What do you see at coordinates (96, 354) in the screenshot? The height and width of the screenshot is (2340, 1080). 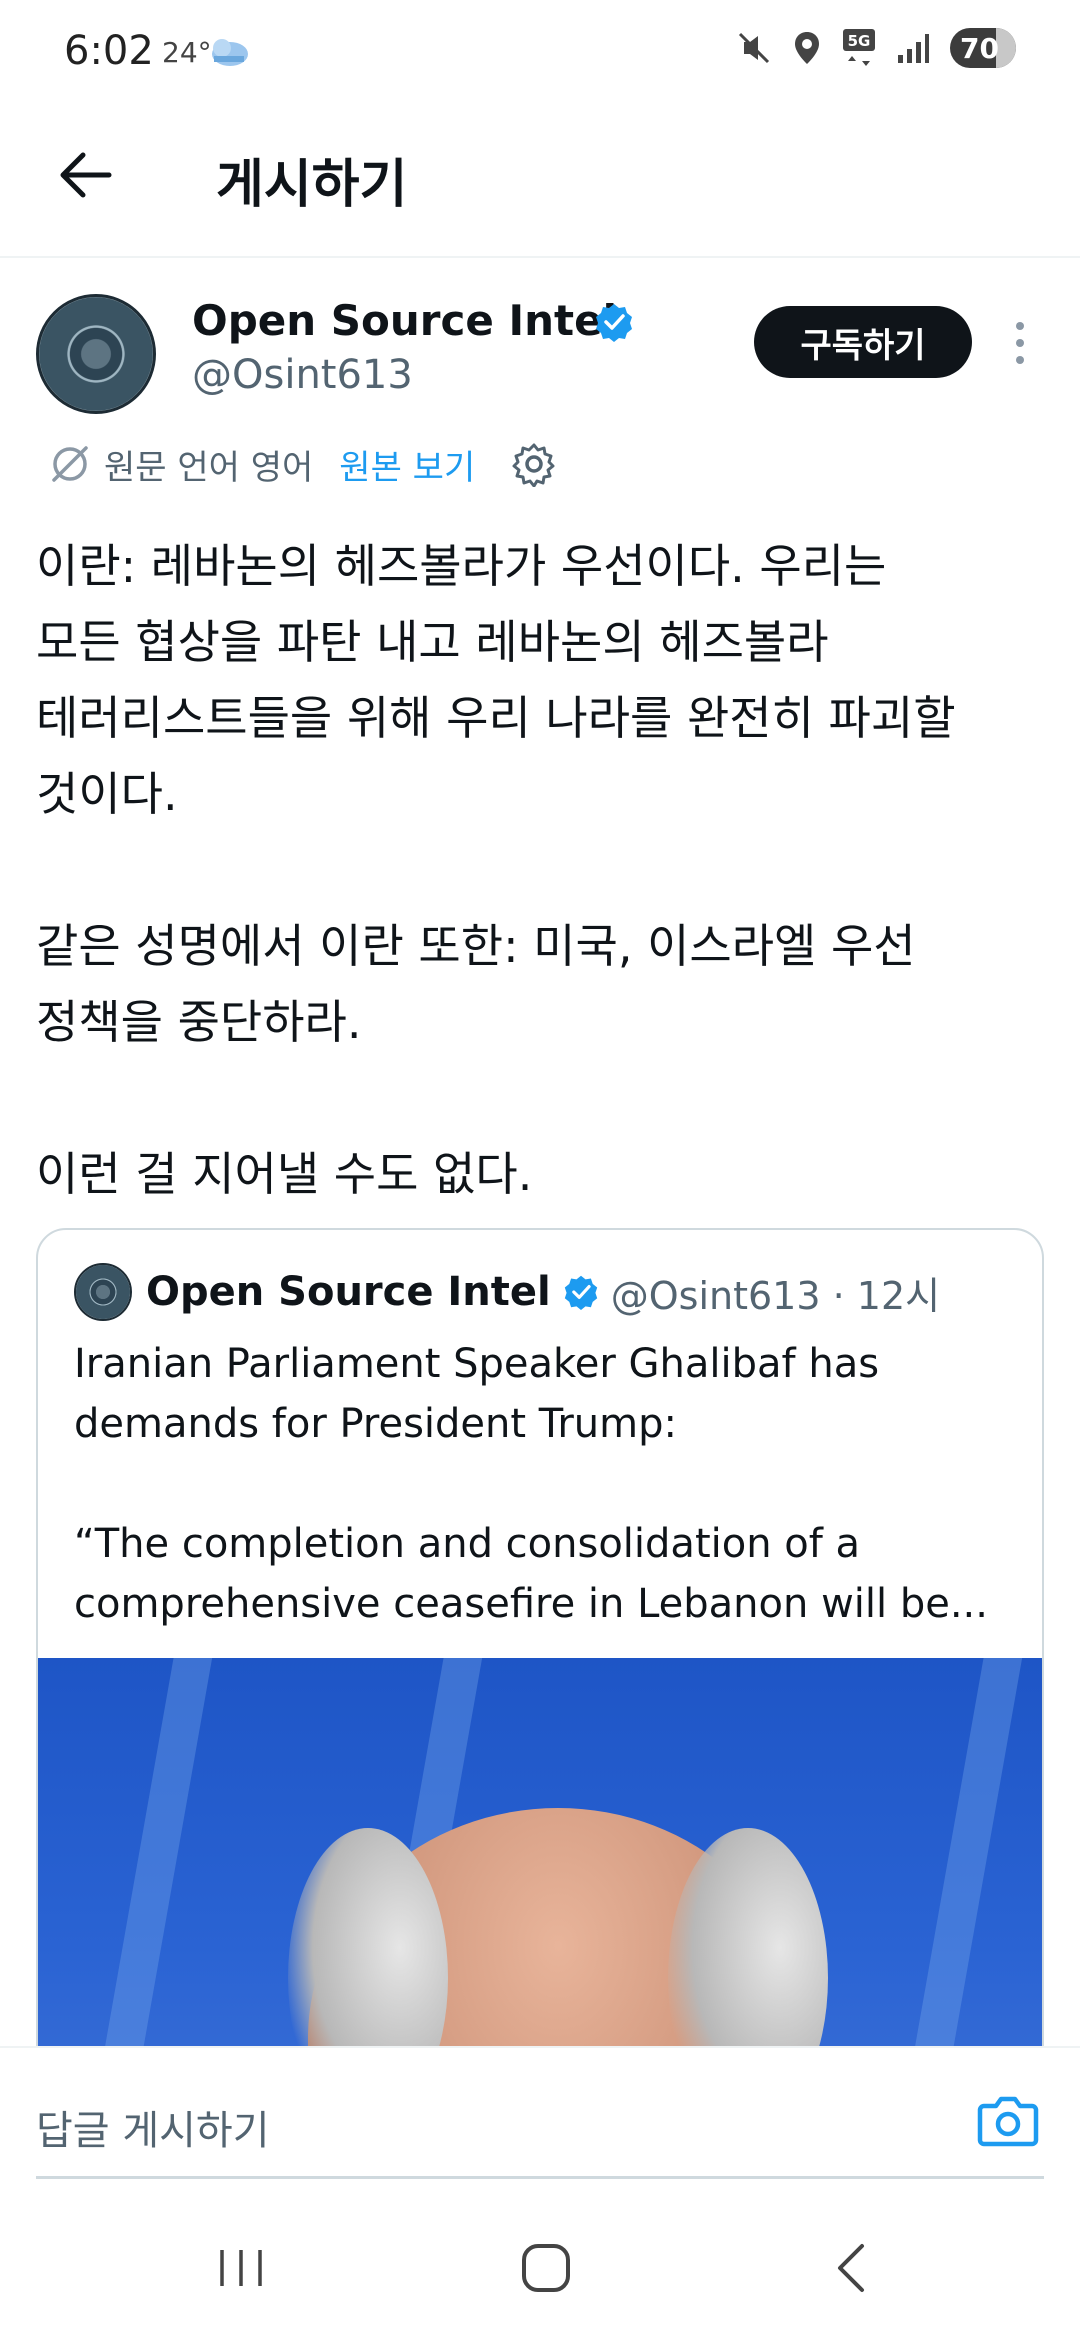 I see `author-avatar` at bounding box center [96, 354].